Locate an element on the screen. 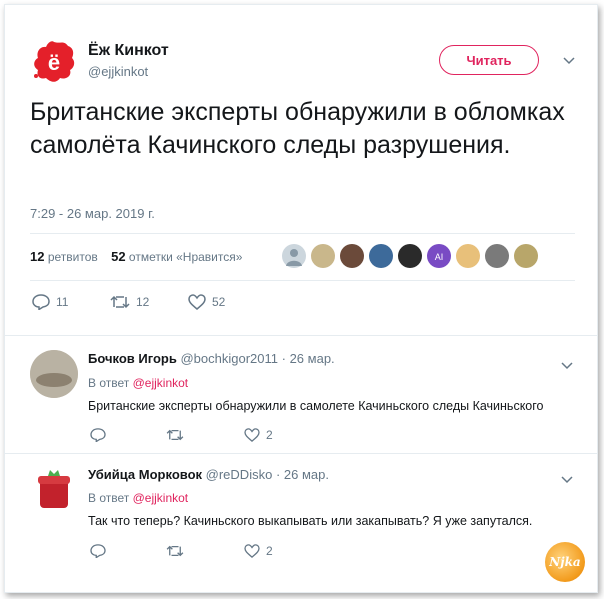 Image resolution: width=604 pixels, height=599 pixels. liker-avatar: AI is located at coordinates (439, 256).